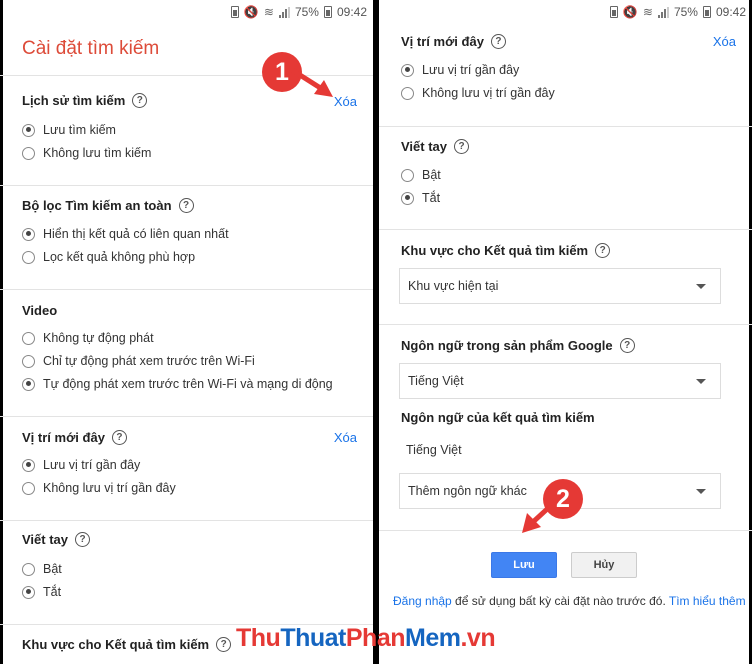 This screenshot has height=664, width=752. I want to click on video-heading: Video, so click(39, 310).